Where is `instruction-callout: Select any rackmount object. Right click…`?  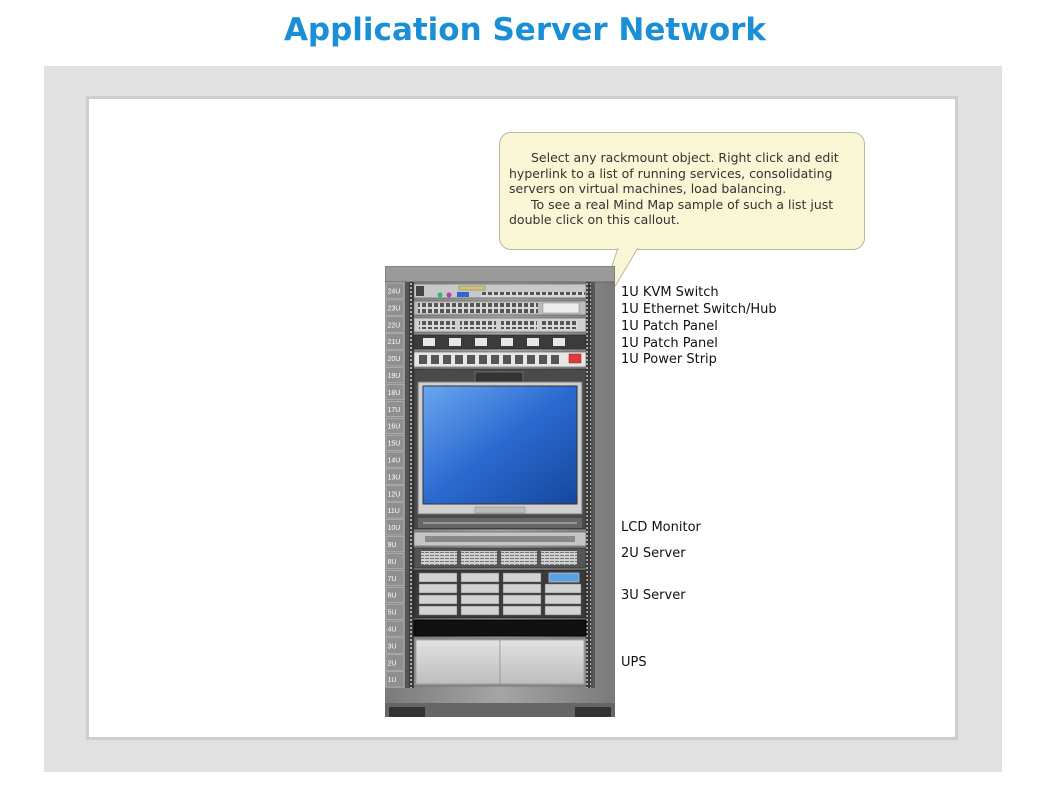 instruction-callout: Select any rackmount object. Right click… is located at coordinates (682, 191).